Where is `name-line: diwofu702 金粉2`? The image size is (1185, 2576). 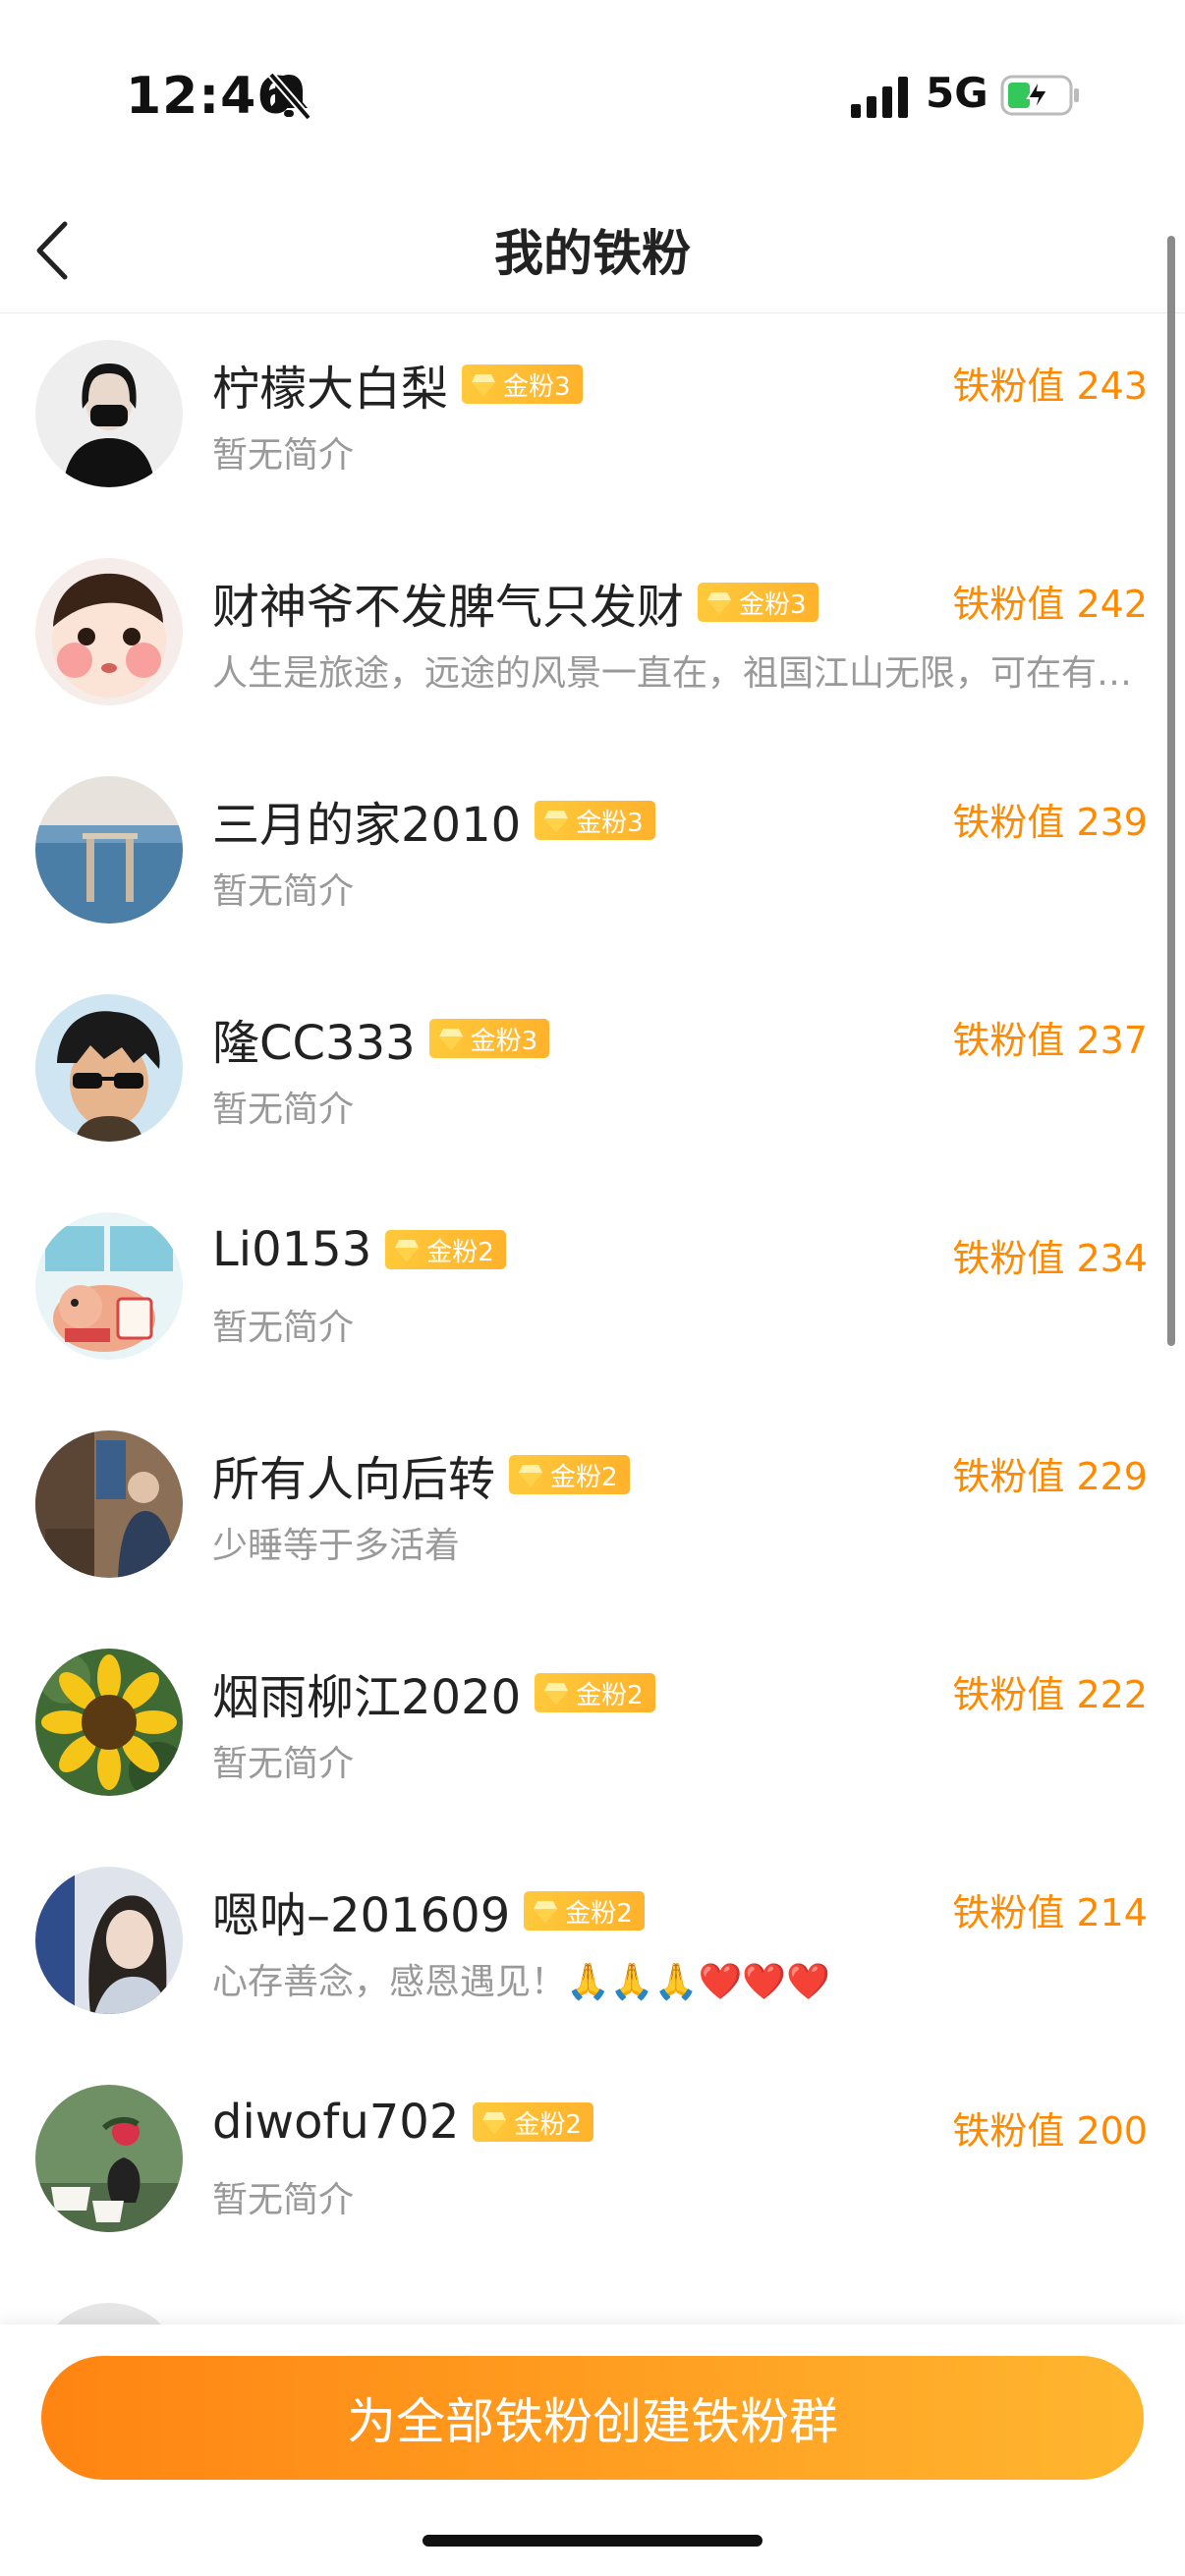
name-line: diwofu702 金粉2 is located at coordinates (403, 2122).